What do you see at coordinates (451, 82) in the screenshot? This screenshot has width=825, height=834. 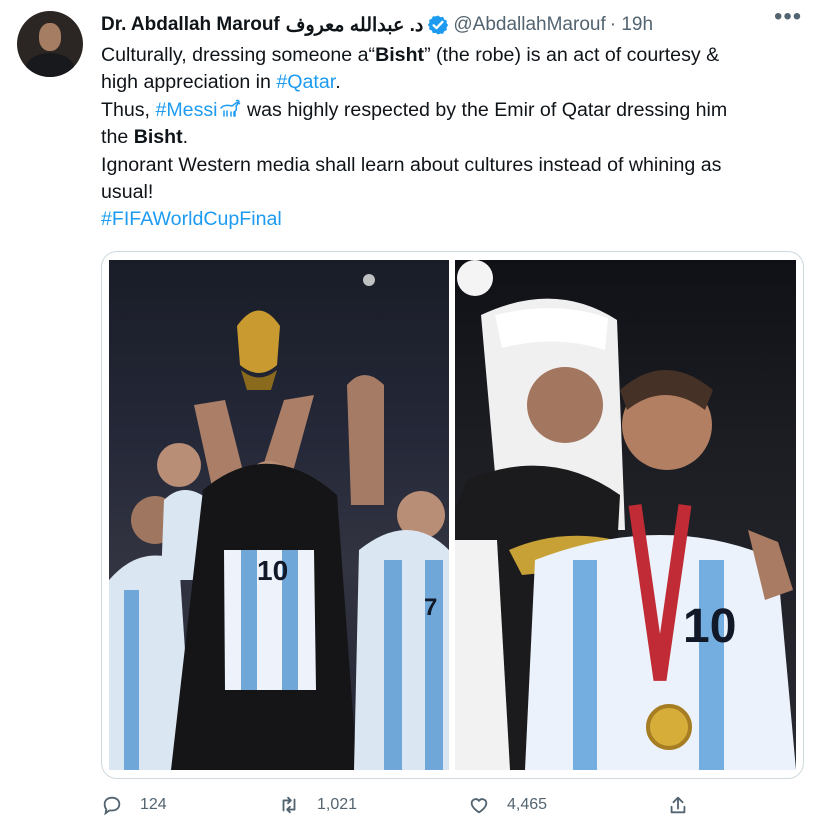 I see `tweet-line-2: high appreciation in #Qatar.` at bounding box center [451, 82].